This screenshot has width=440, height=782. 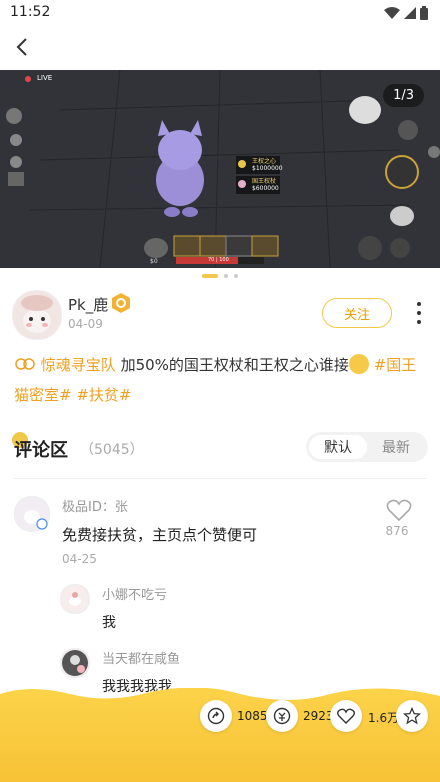 I want to click on like-count: 1.6万, so click(x=384, y=718).